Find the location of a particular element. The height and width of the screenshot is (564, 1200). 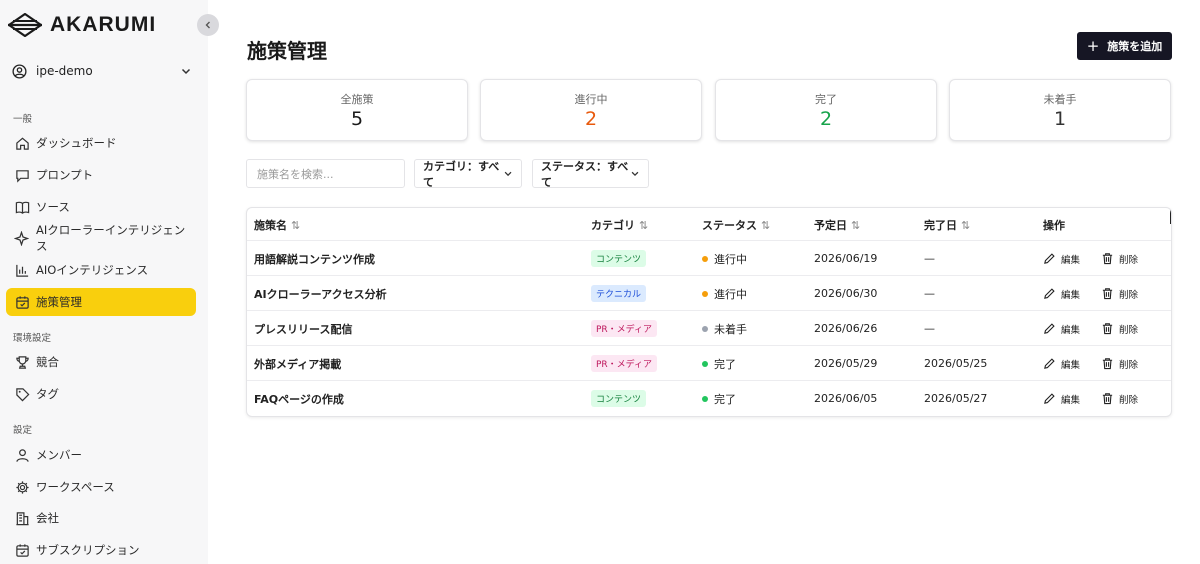

table-row: プレスリリース配信 PR・メディア 未着手 2026/06/26 — 編集 削除 is located at coordinates (709, 327).